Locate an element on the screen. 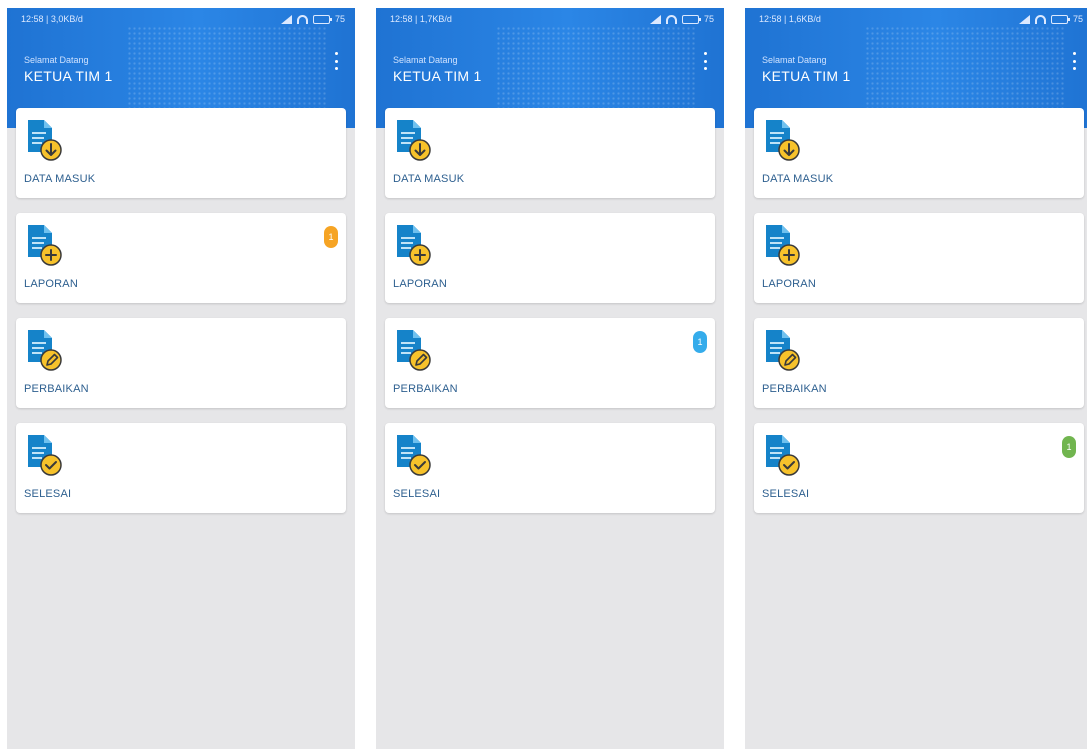 Image resolution: width=1087 pixels, height=749 pixels. status-bar: 12:58 | 3,0KB/d 75 is located at coordinates (181, 19).